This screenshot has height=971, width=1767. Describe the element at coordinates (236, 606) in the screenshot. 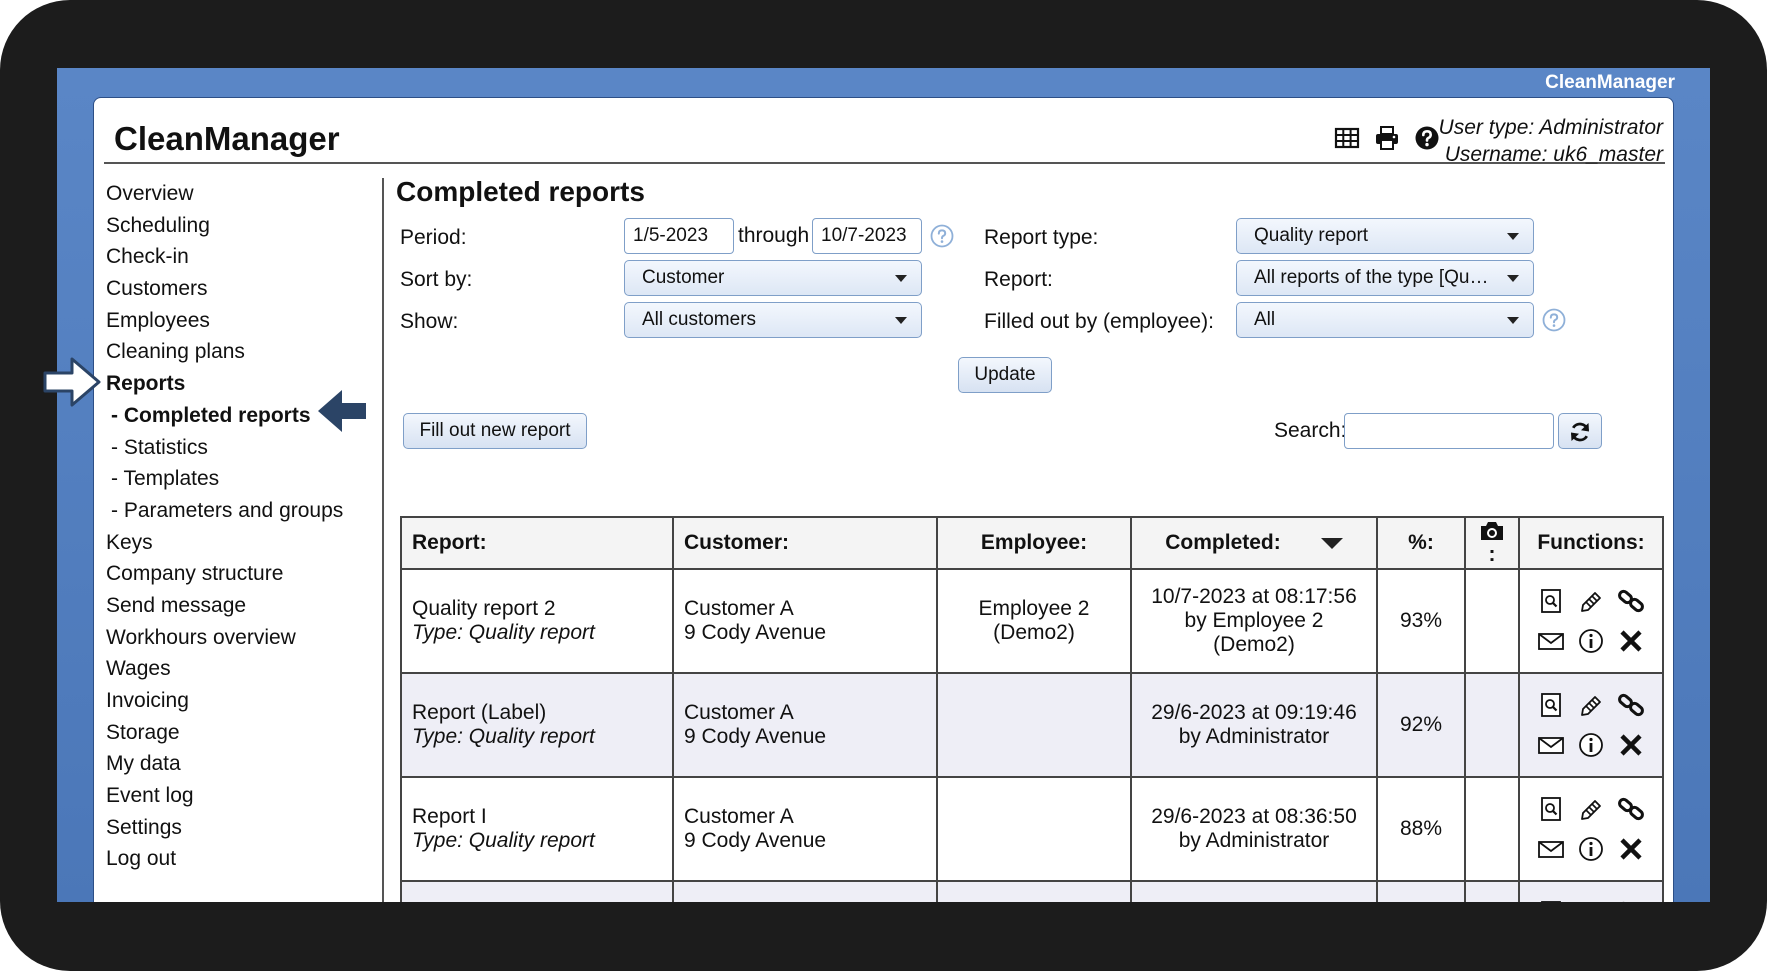

I see `sidebar-item-send-message: Send message` at that location.